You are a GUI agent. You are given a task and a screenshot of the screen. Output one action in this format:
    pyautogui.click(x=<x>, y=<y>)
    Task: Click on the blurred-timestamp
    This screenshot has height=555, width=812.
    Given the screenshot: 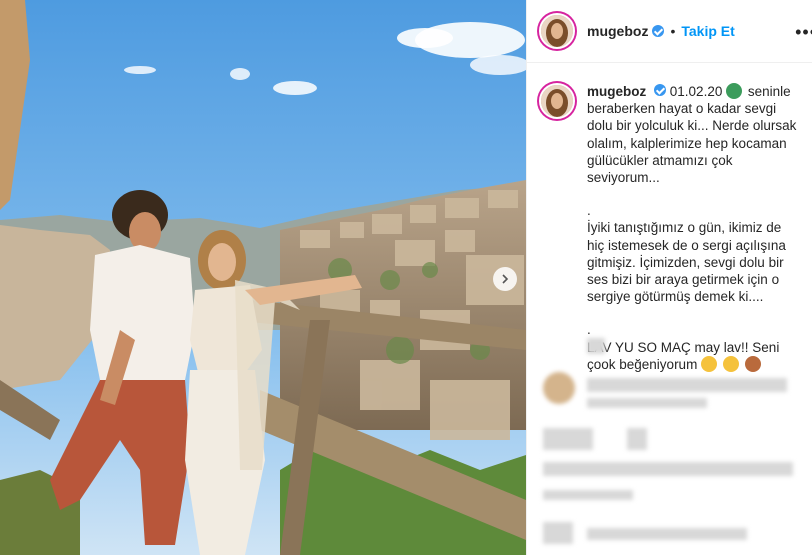 What is the action you would take?
    pyautogui.click(x=588, y=495)
    